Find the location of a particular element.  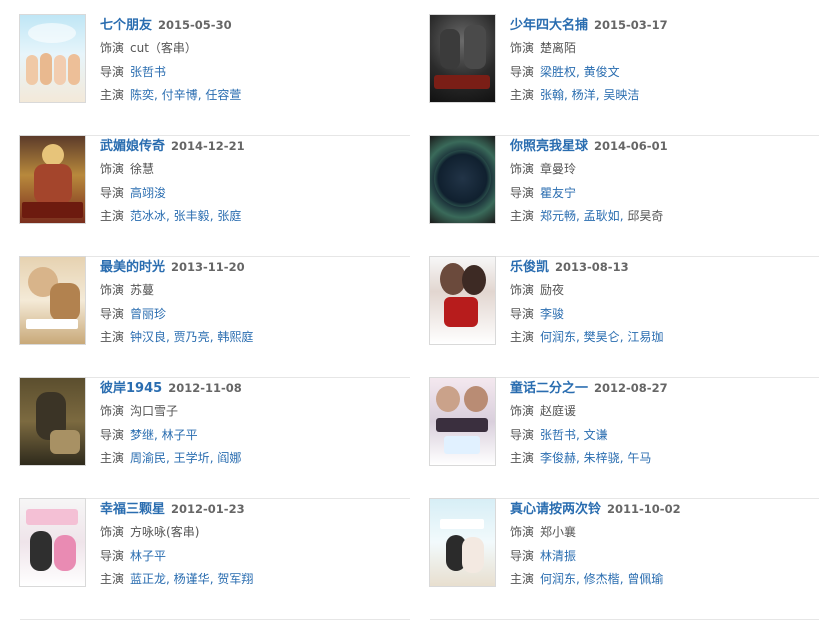

movie-title: 你照亮我星球 is located at coordinates (549, 146).